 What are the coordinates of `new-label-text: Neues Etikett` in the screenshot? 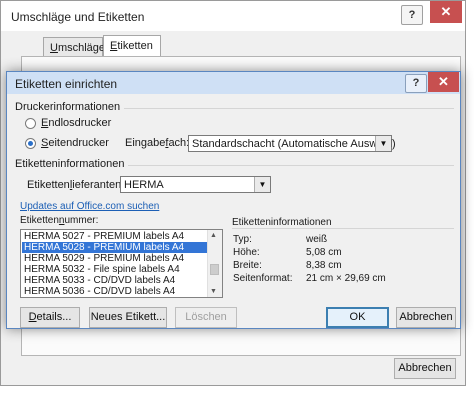 It's located at (123, 317).